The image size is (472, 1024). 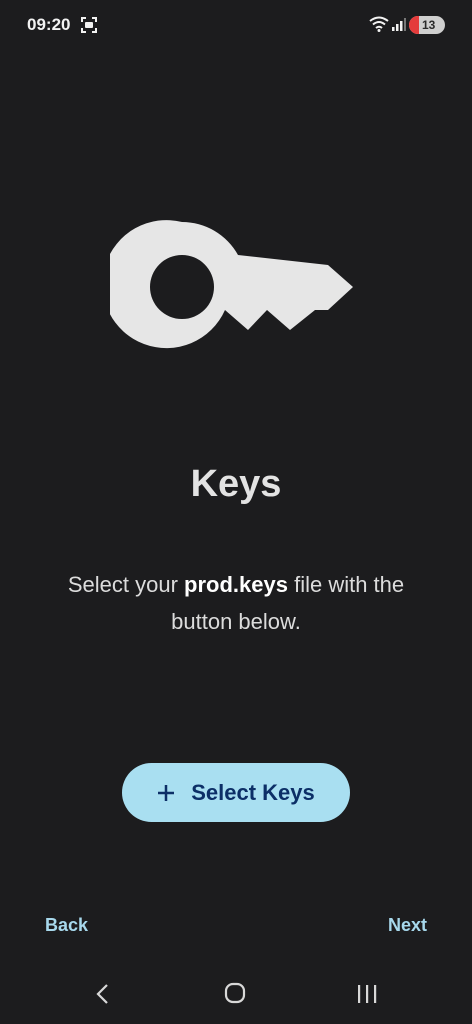 I want to click on battery-icon: 13, so click(x=427, y=25).